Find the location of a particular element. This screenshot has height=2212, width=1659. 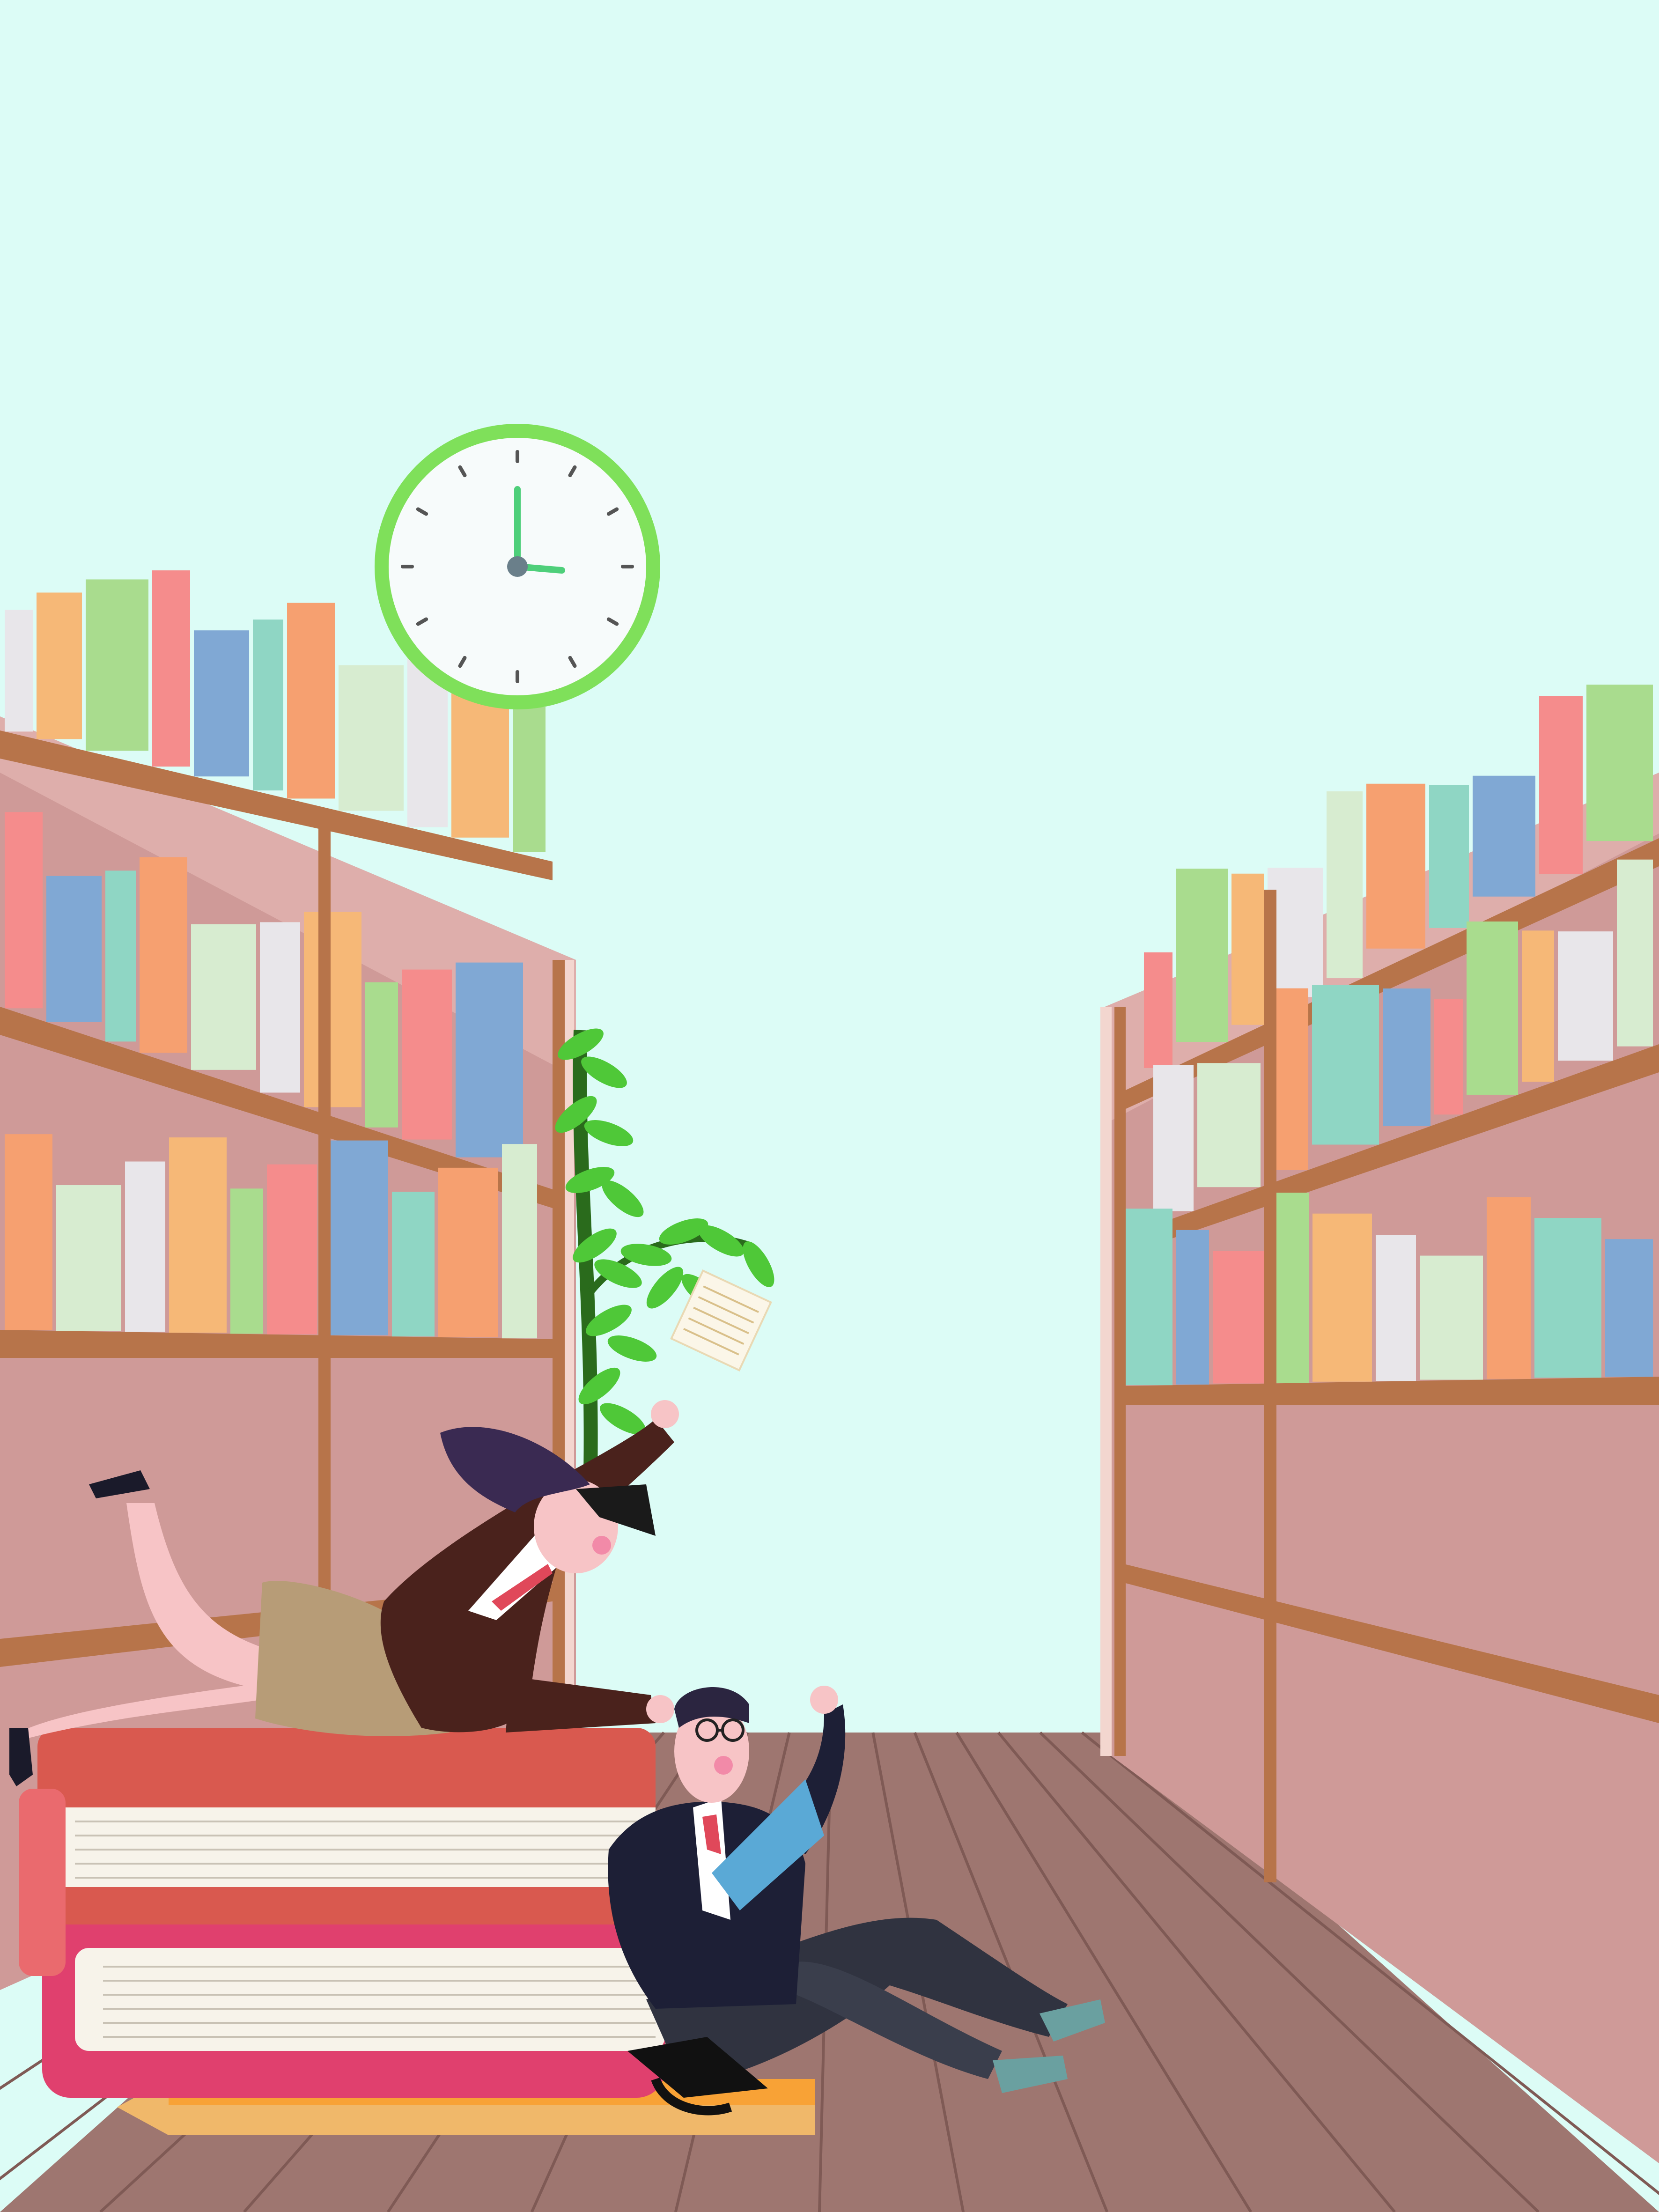

wall-clock-icon is located at coordinates (517, 566).